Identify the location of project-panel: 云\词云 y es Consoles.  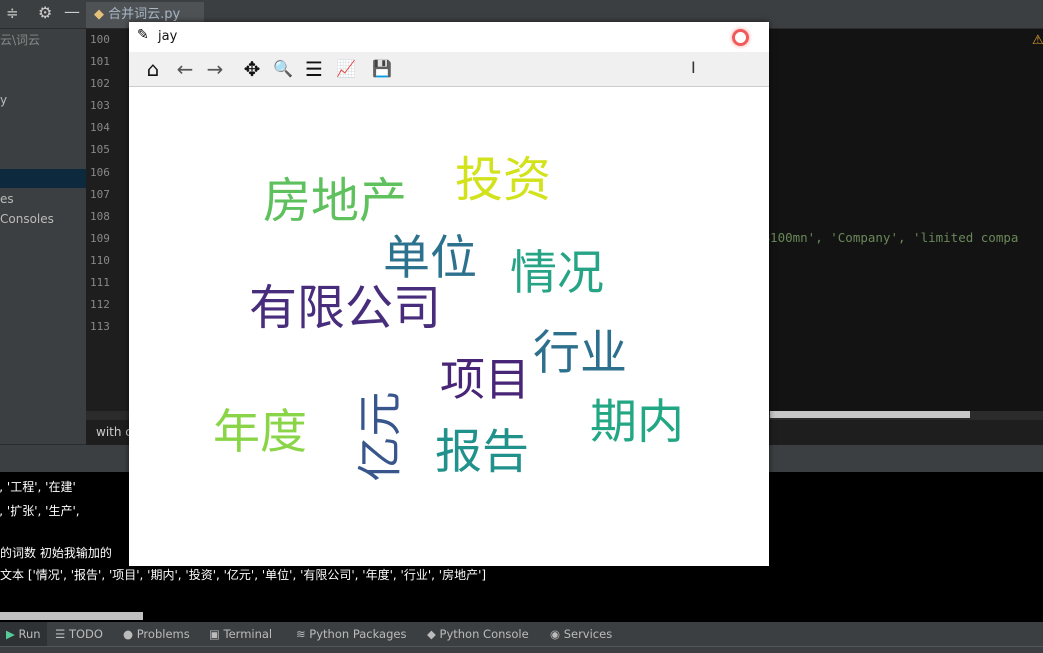
(43, 236).